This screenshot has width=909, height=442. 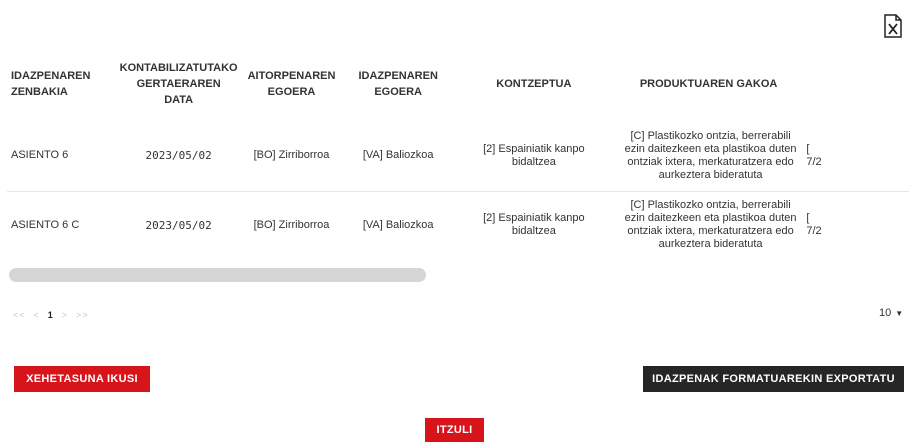 I want to click on page-size-value: 10, so click(x=885, y=313).